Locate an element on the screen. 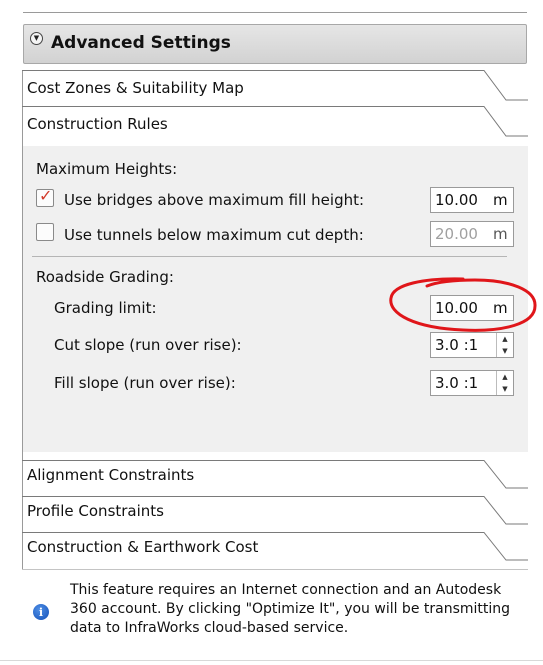  grading-limit-label: Grading limit: is located at coordinates (105, 308).